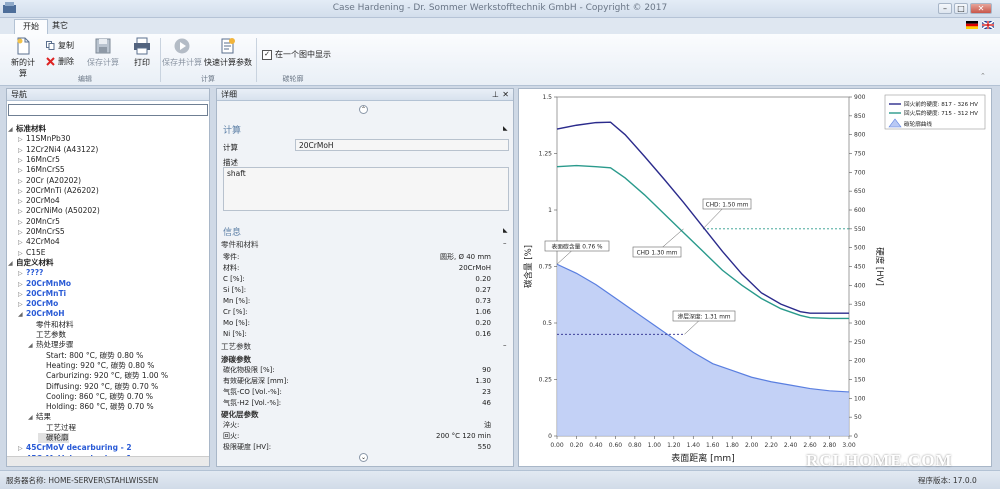 The image size is (1000, 489). I want to click on delete-icon, so click(50, 61).